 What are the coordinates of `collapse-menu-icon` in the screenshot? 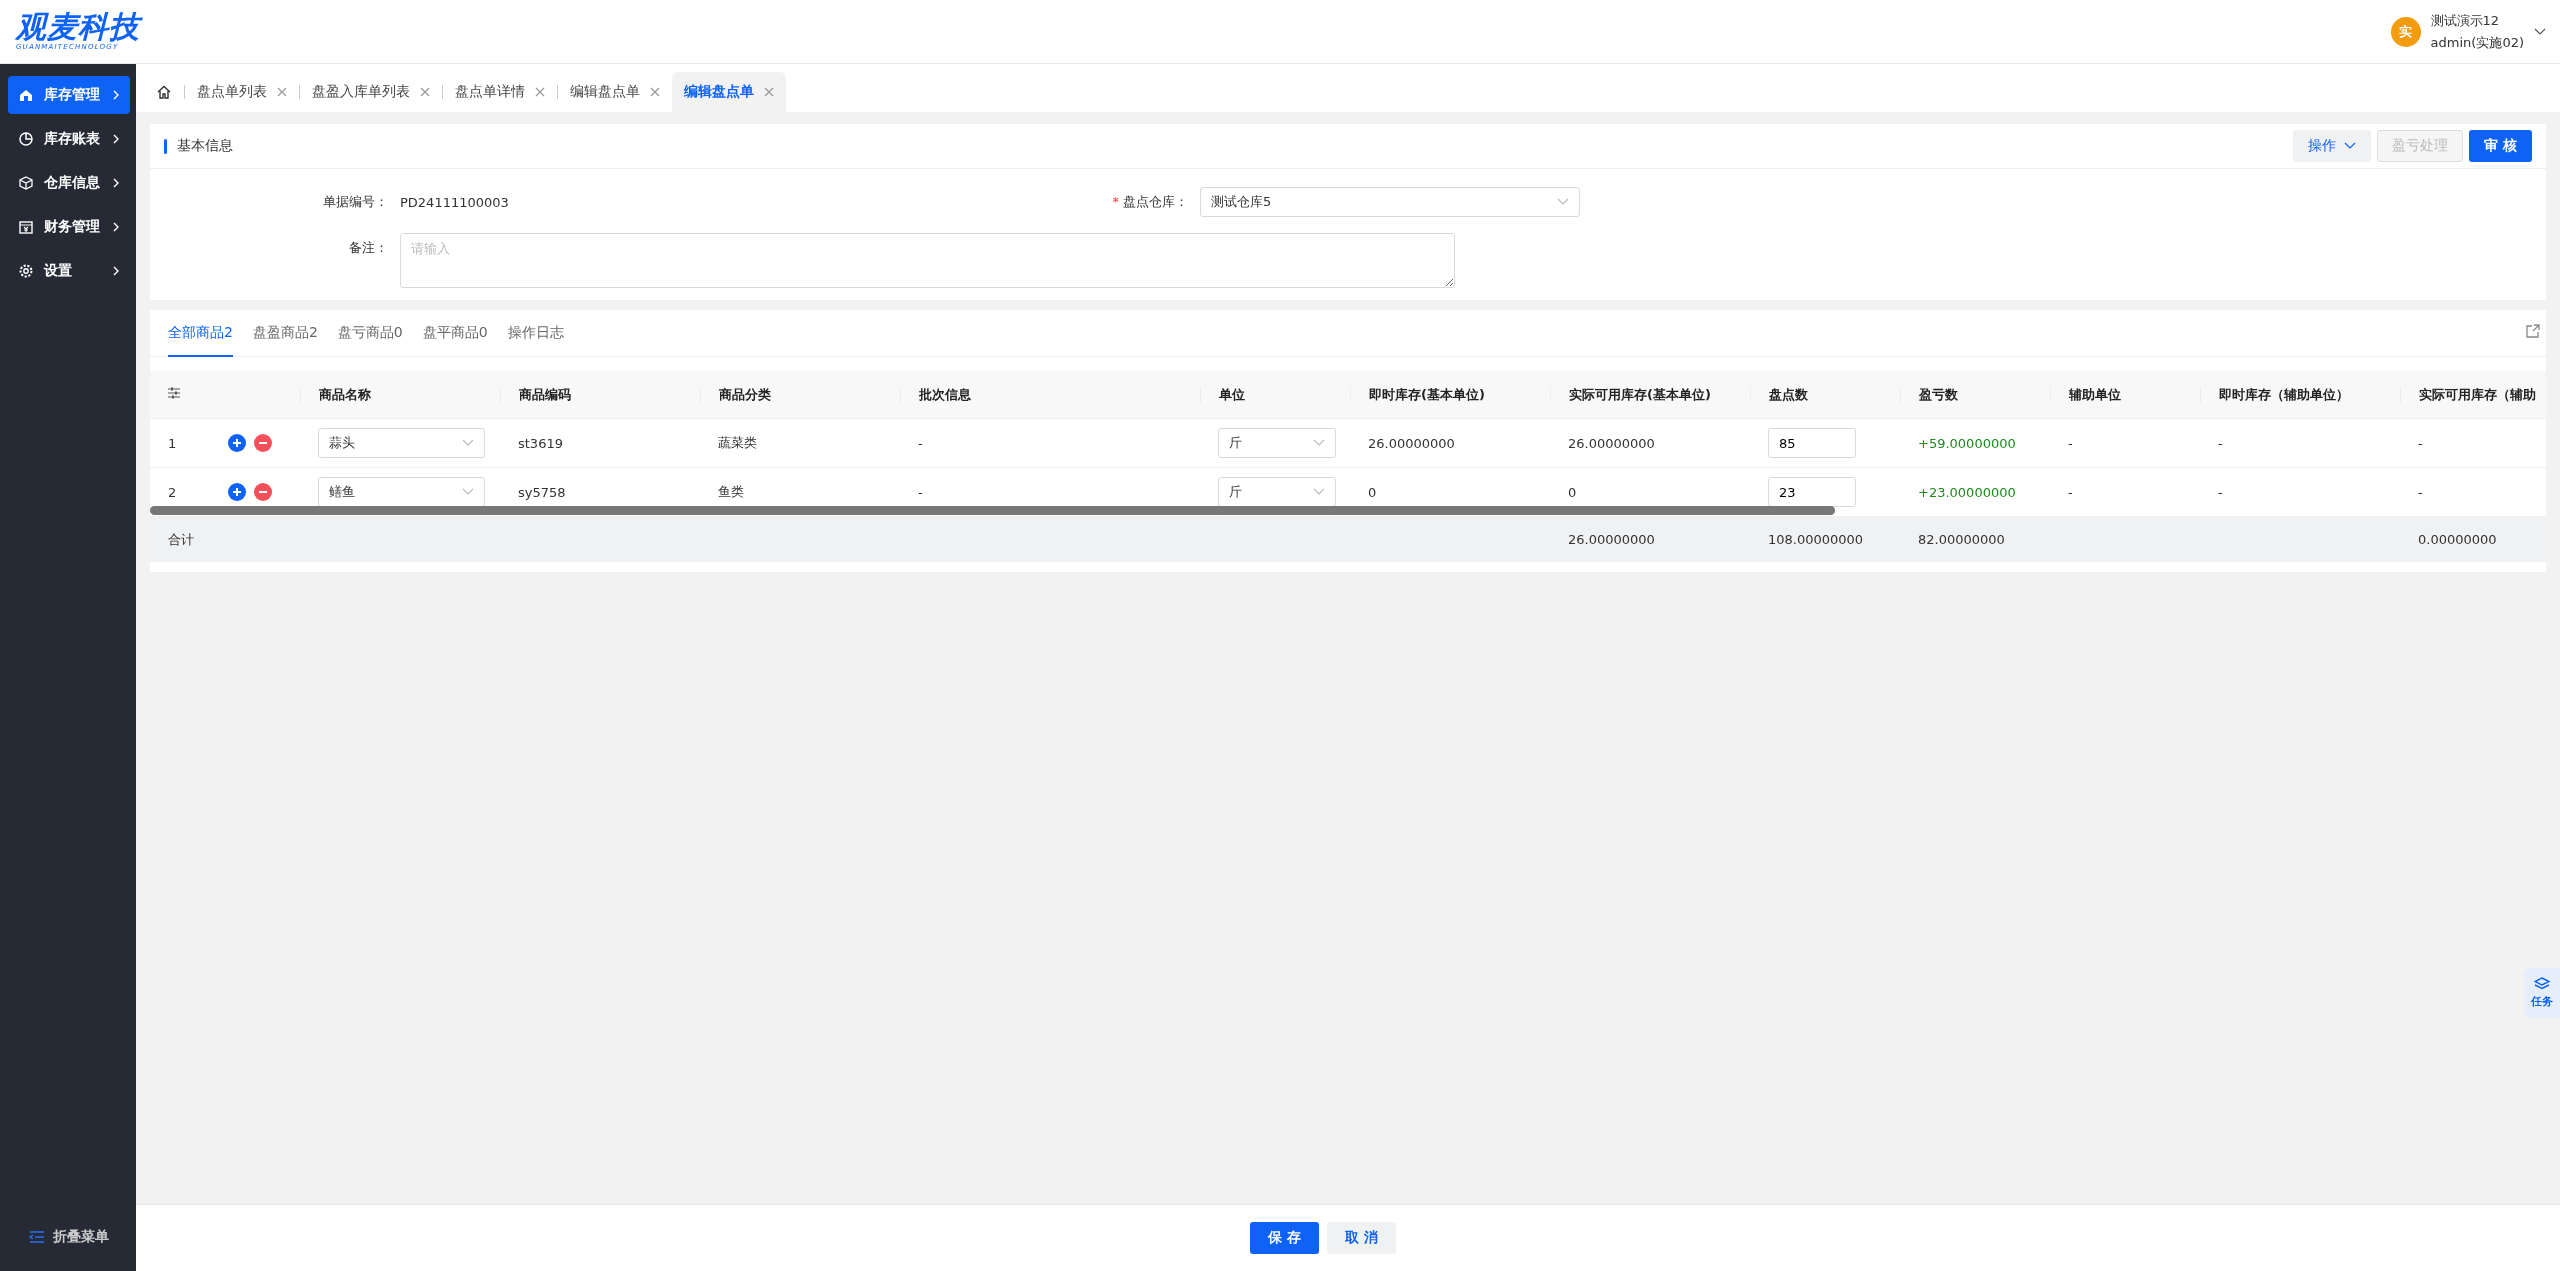 It's located at (37, 1237).